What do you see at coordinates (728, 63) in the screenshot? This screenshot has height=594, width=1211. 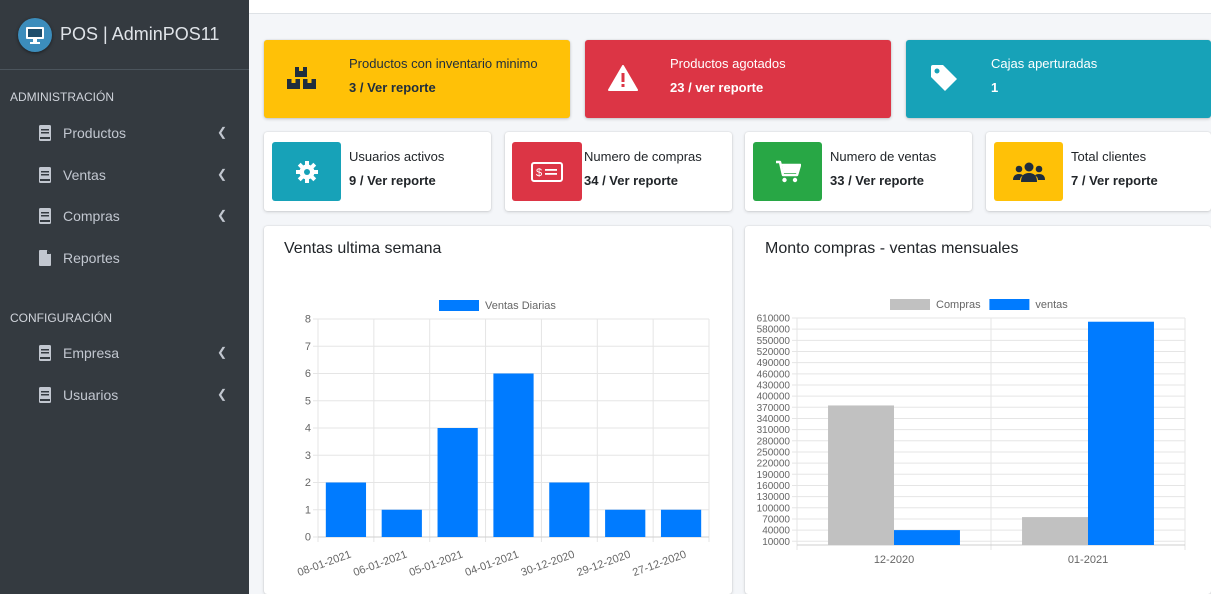 I see `info-box-title: Productos agotados` at bounding box center [728, 63].